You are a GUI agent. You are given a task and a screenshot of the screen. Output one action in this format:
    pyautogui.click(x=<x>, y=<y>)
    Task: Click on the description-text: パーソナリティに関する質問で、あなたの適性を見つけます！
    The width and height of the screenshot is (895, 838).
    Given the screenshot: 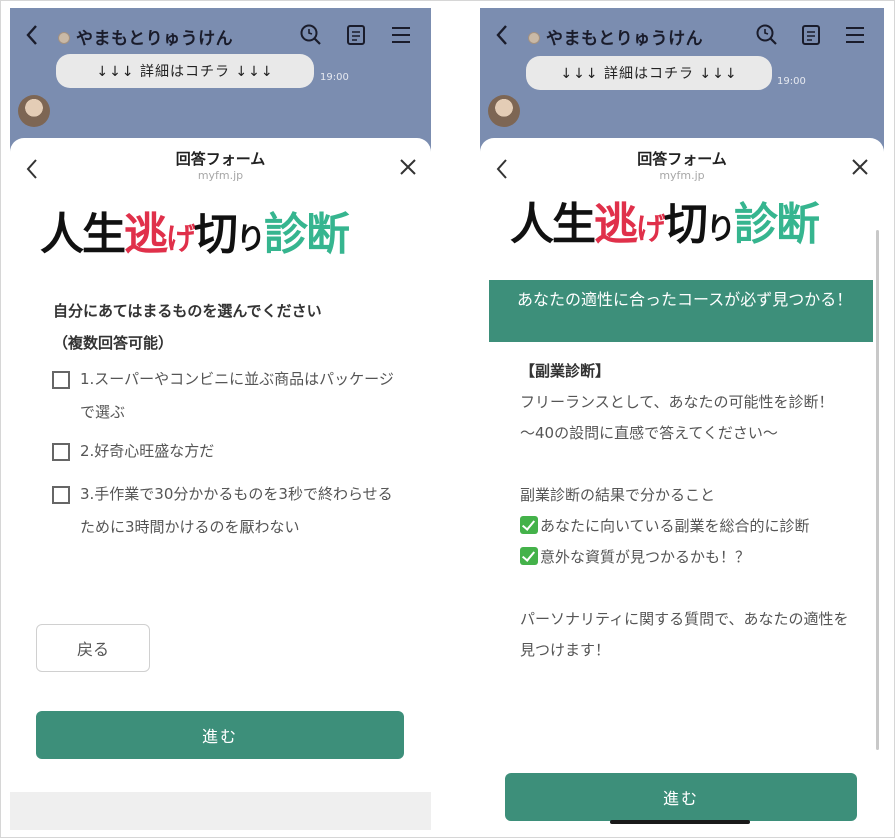 What is the action you would take?
    pyautogui.click(x=684, y=634)
    